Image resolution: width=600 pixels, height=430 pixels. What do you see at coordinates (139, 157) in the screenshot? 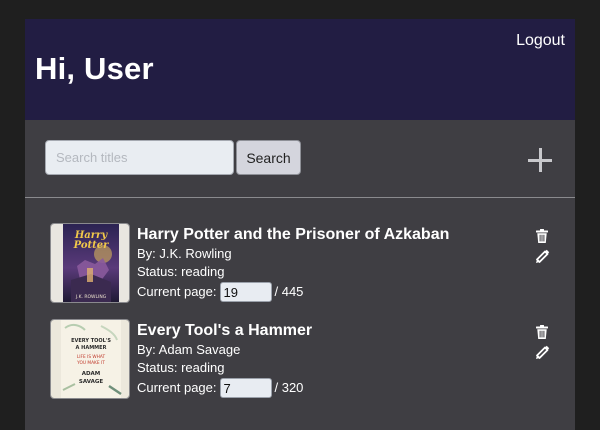
I see `search-input` at bounding box center [139, 157].